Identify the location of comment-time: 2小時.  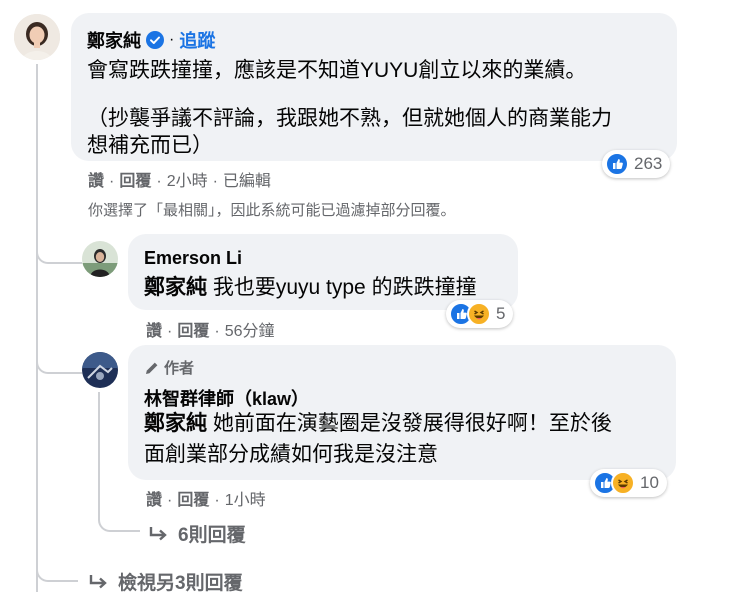
(187, 181).